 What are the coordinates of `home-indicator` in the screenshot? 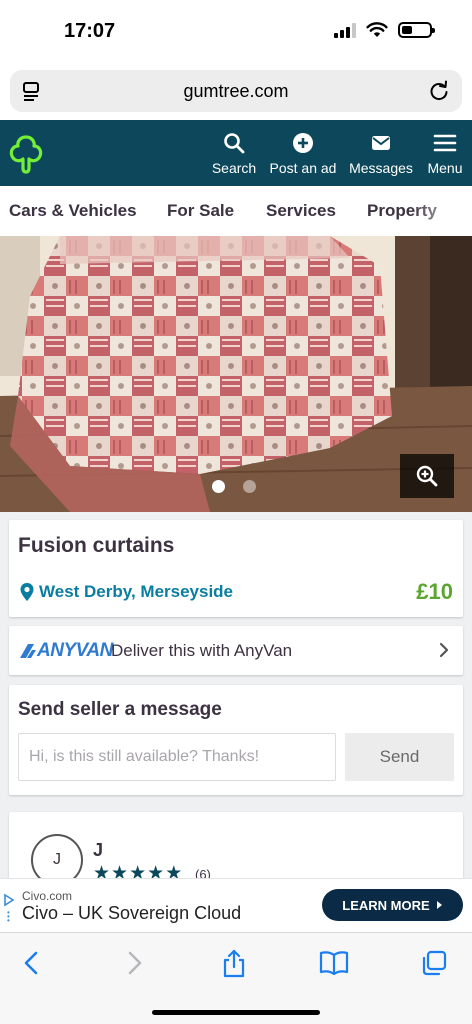 It's located at (236, 1012).